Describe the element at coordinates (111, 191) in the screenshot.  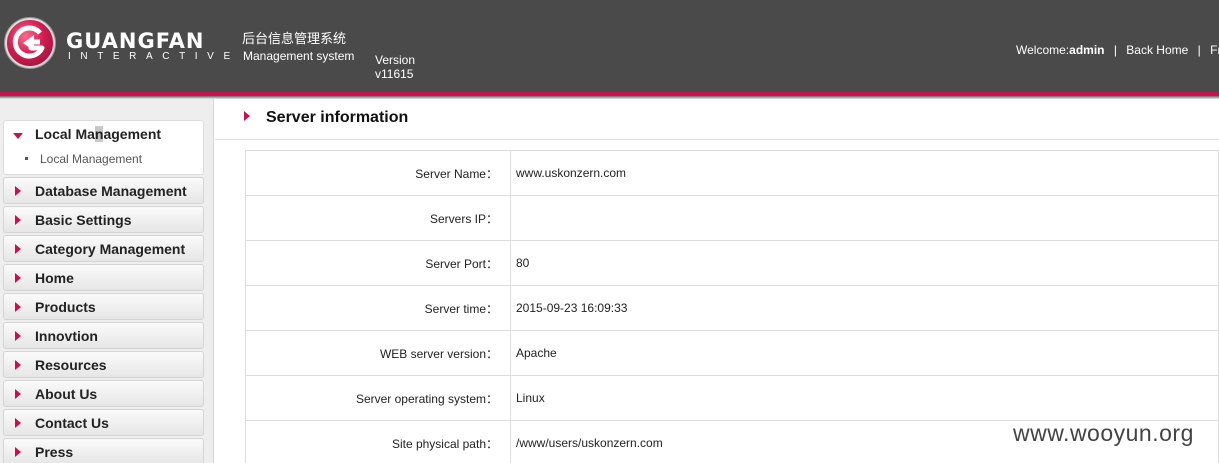
I see `menu-label: Database Management` at that location.